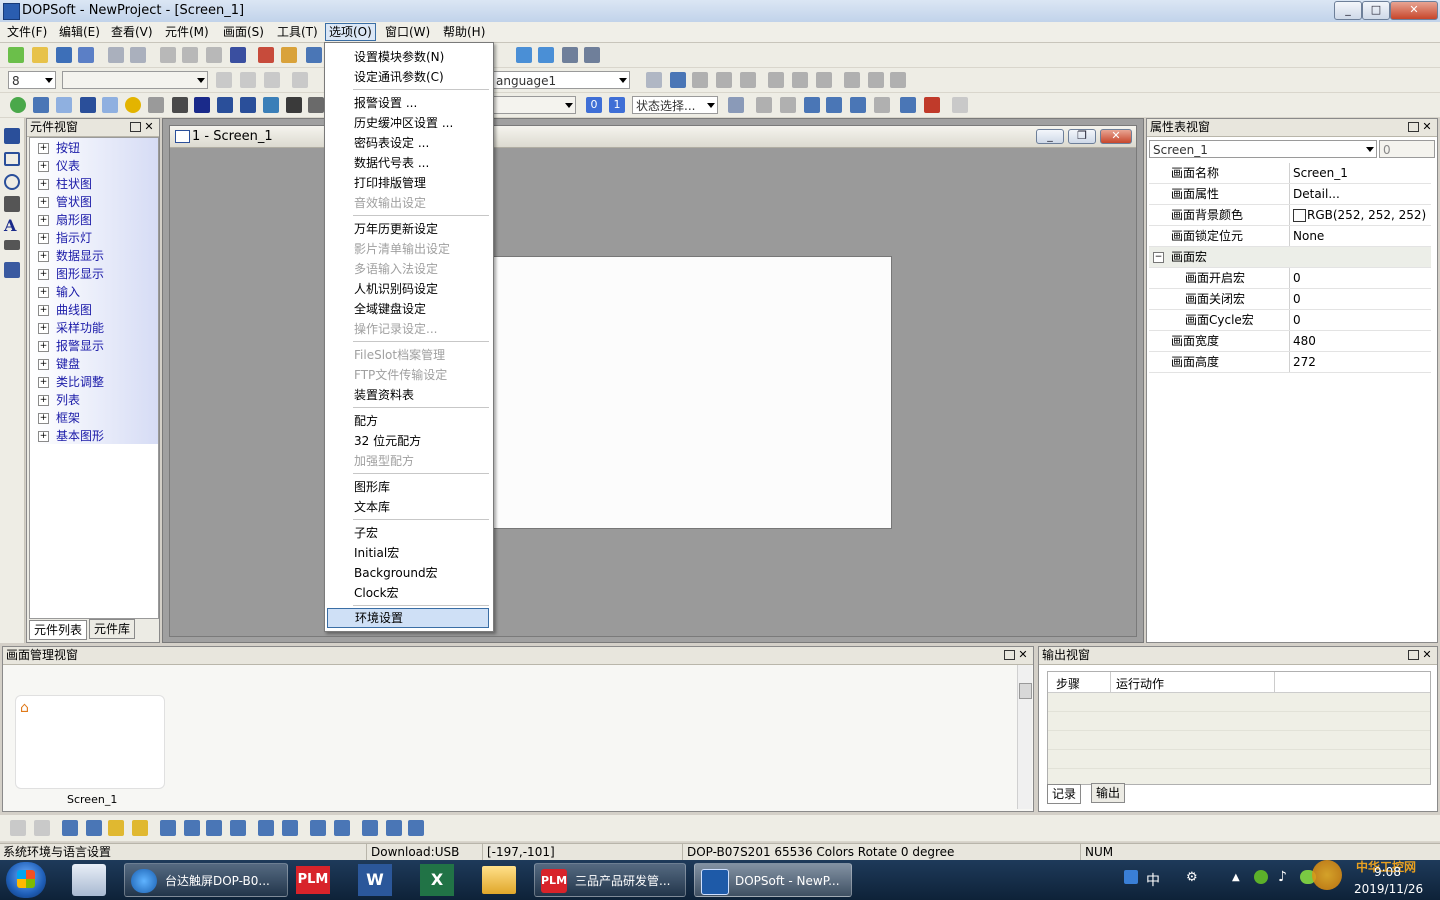 This screenshot has width=1440, height=900. What do you see at coordinates (108, 346) in the screenshot?
I see `tree-item-alarm: + 报警显示` at bounding box center [108, 346].